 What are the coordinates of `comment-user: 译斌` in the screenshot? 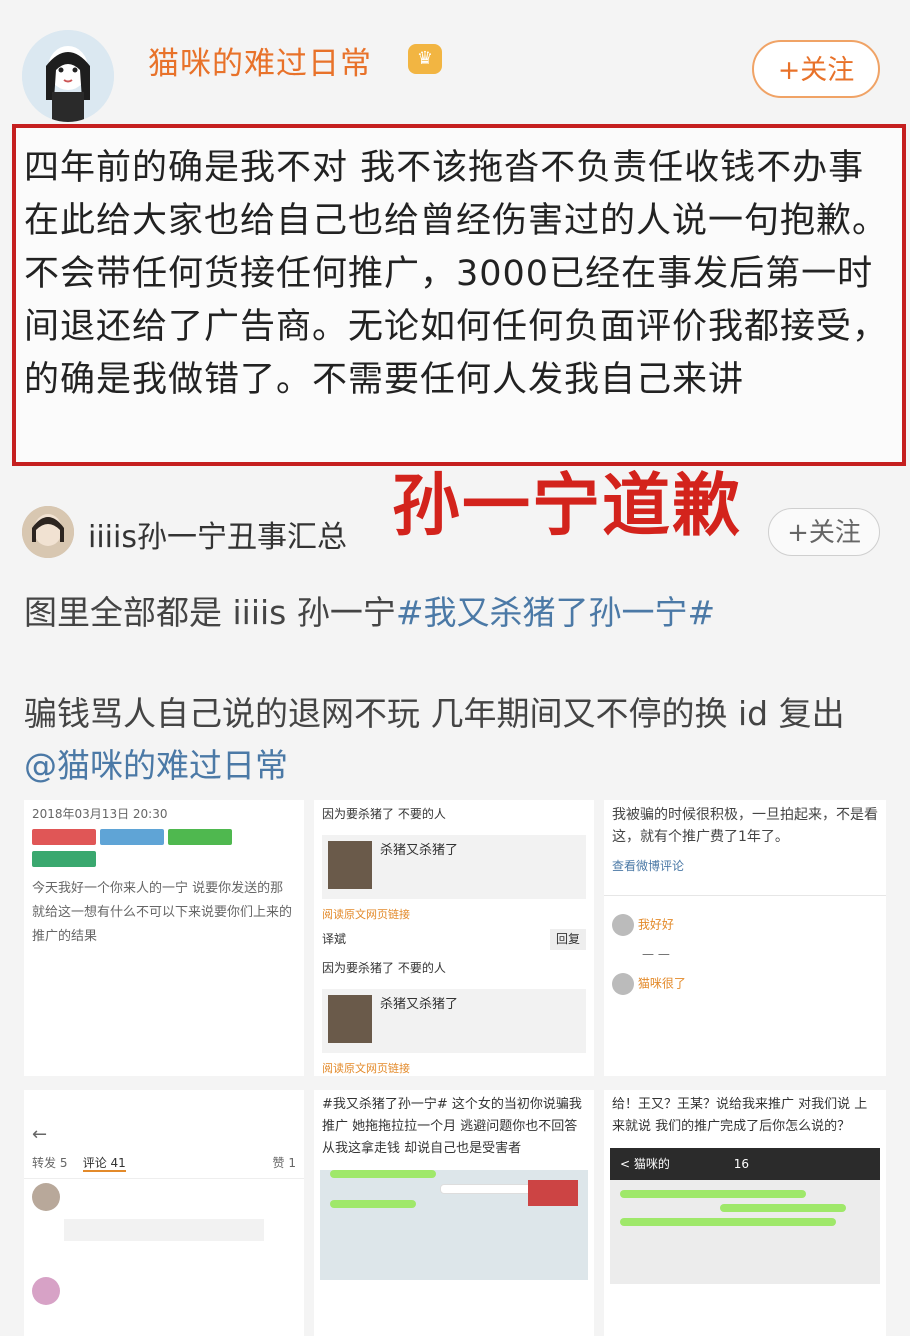 It's located at (334, 939).